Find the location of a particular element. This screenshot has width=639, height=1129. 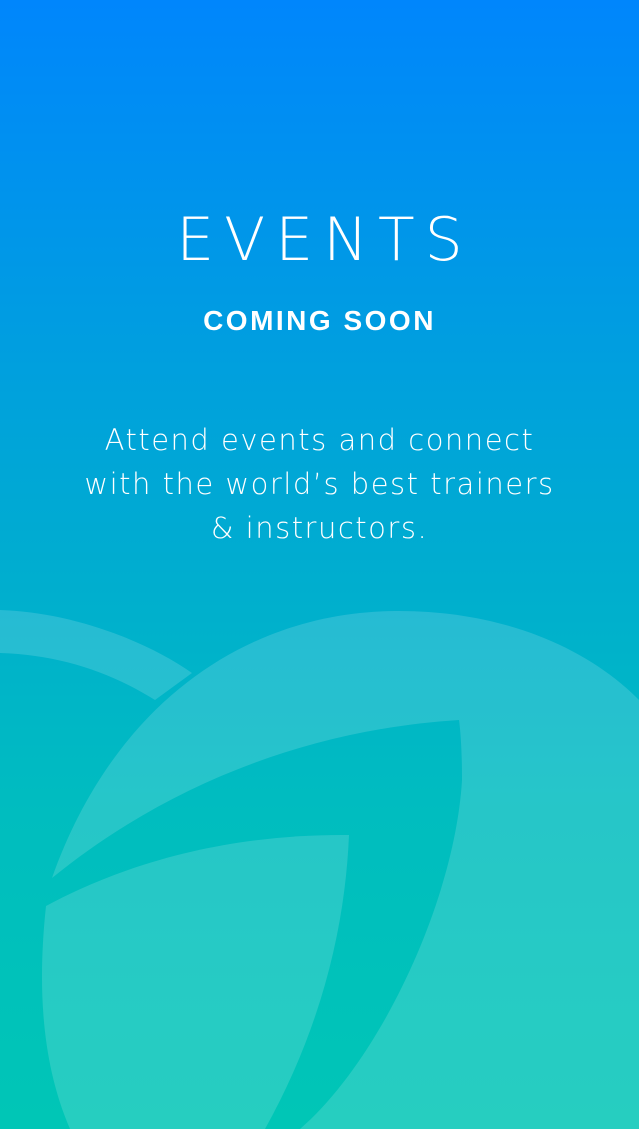

events-title: EVENTS is located at coordinates (324, 240).